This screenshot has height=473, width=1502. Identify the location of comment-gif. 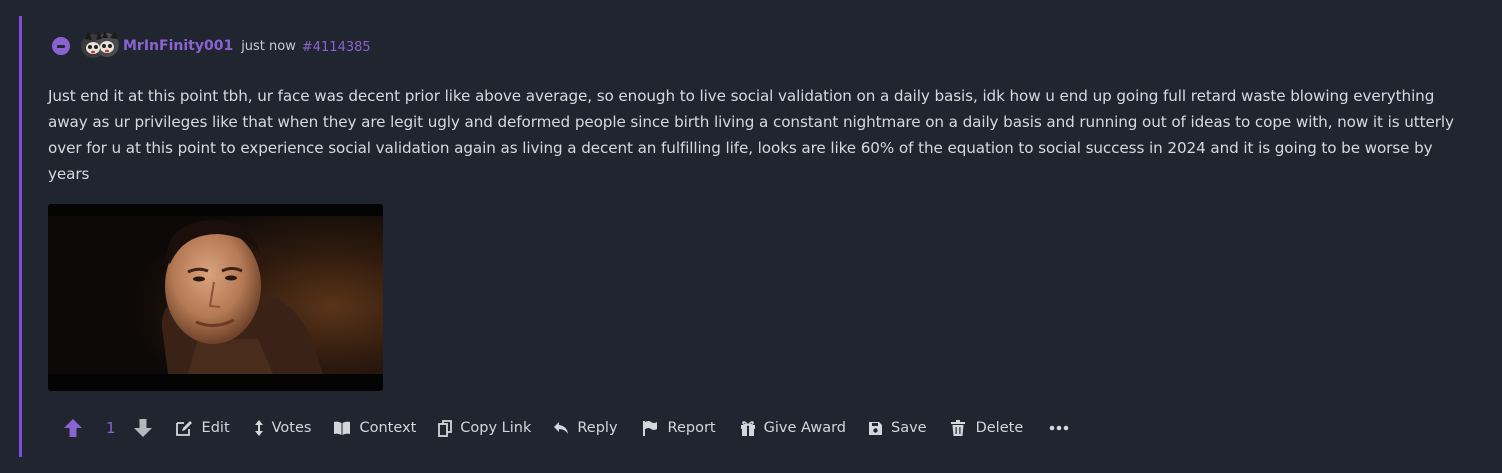
(215, 297).